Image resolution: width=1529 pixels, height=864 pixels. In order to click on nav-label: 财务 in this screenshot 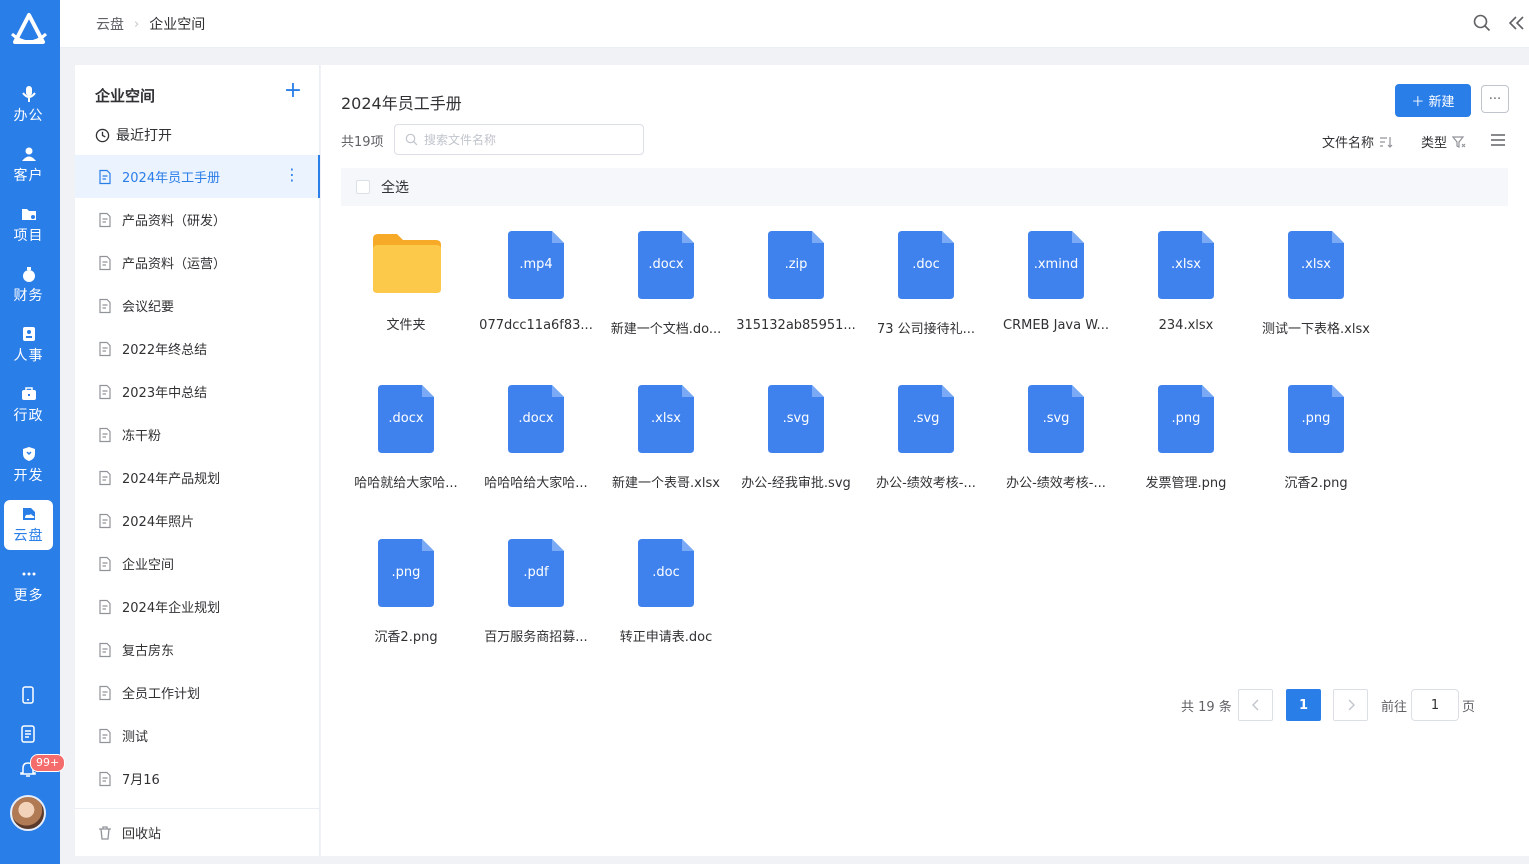, I will do `click(28, 296)`.